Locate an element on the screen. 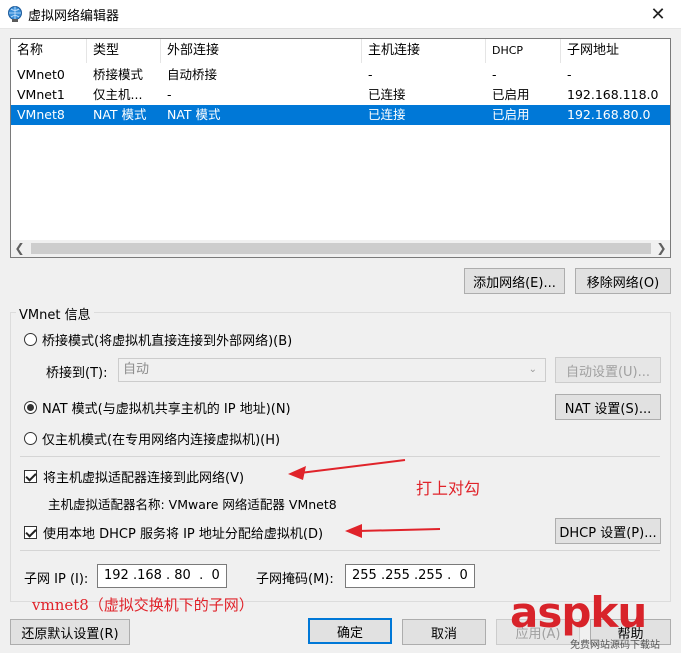 Image resolution: width=681 pixels, height=653 pixels. radio-on-icon is located at coordinates (30, 407).